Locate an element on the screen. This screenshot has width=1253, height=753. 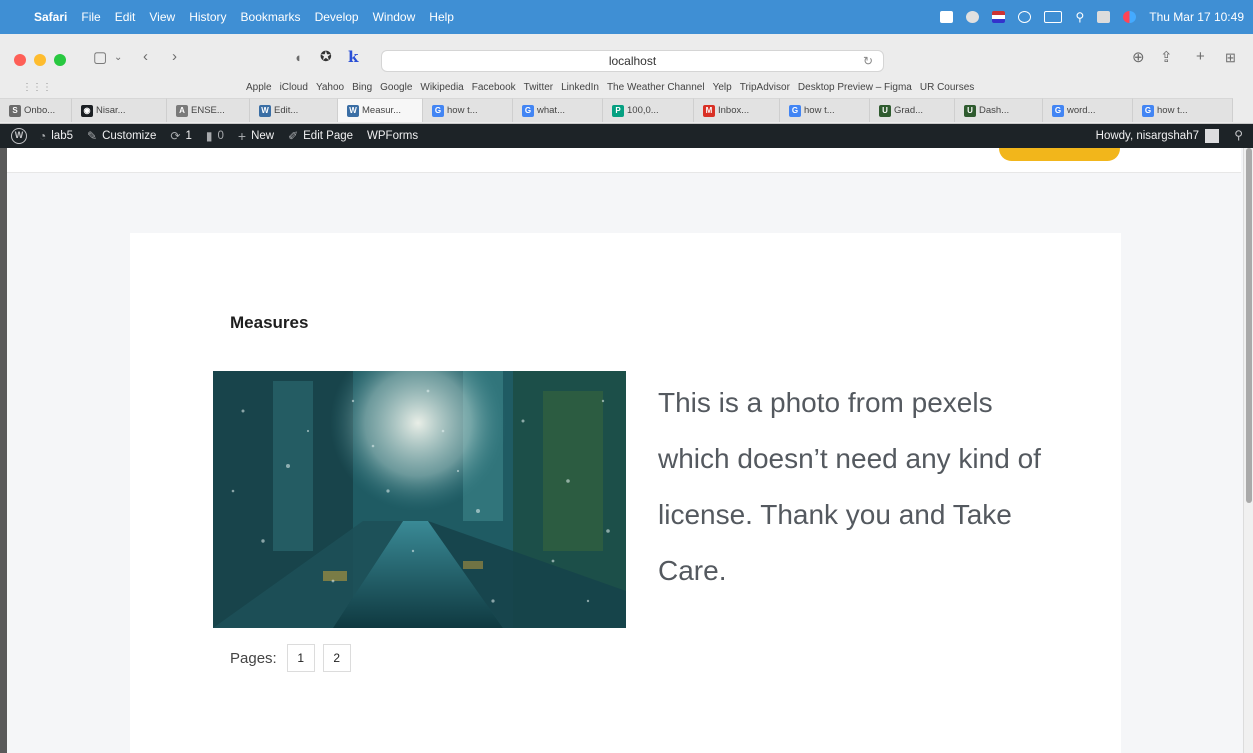
chevron-down-icon: ⌄ is located at coordinates (118, 57).